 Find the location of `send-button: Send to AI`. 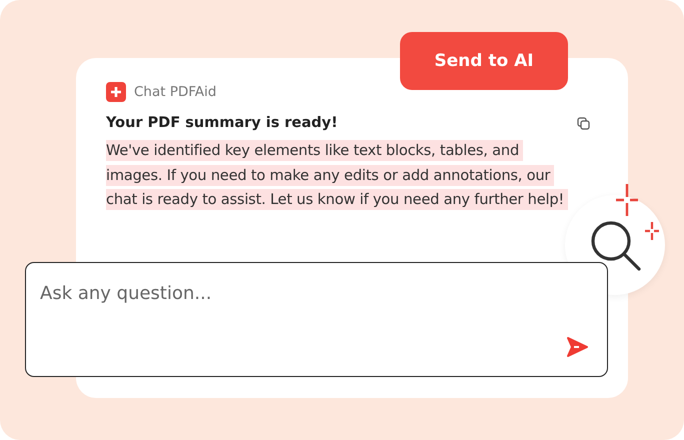

send-button: Send to AI is located at coordinates (484, 61).